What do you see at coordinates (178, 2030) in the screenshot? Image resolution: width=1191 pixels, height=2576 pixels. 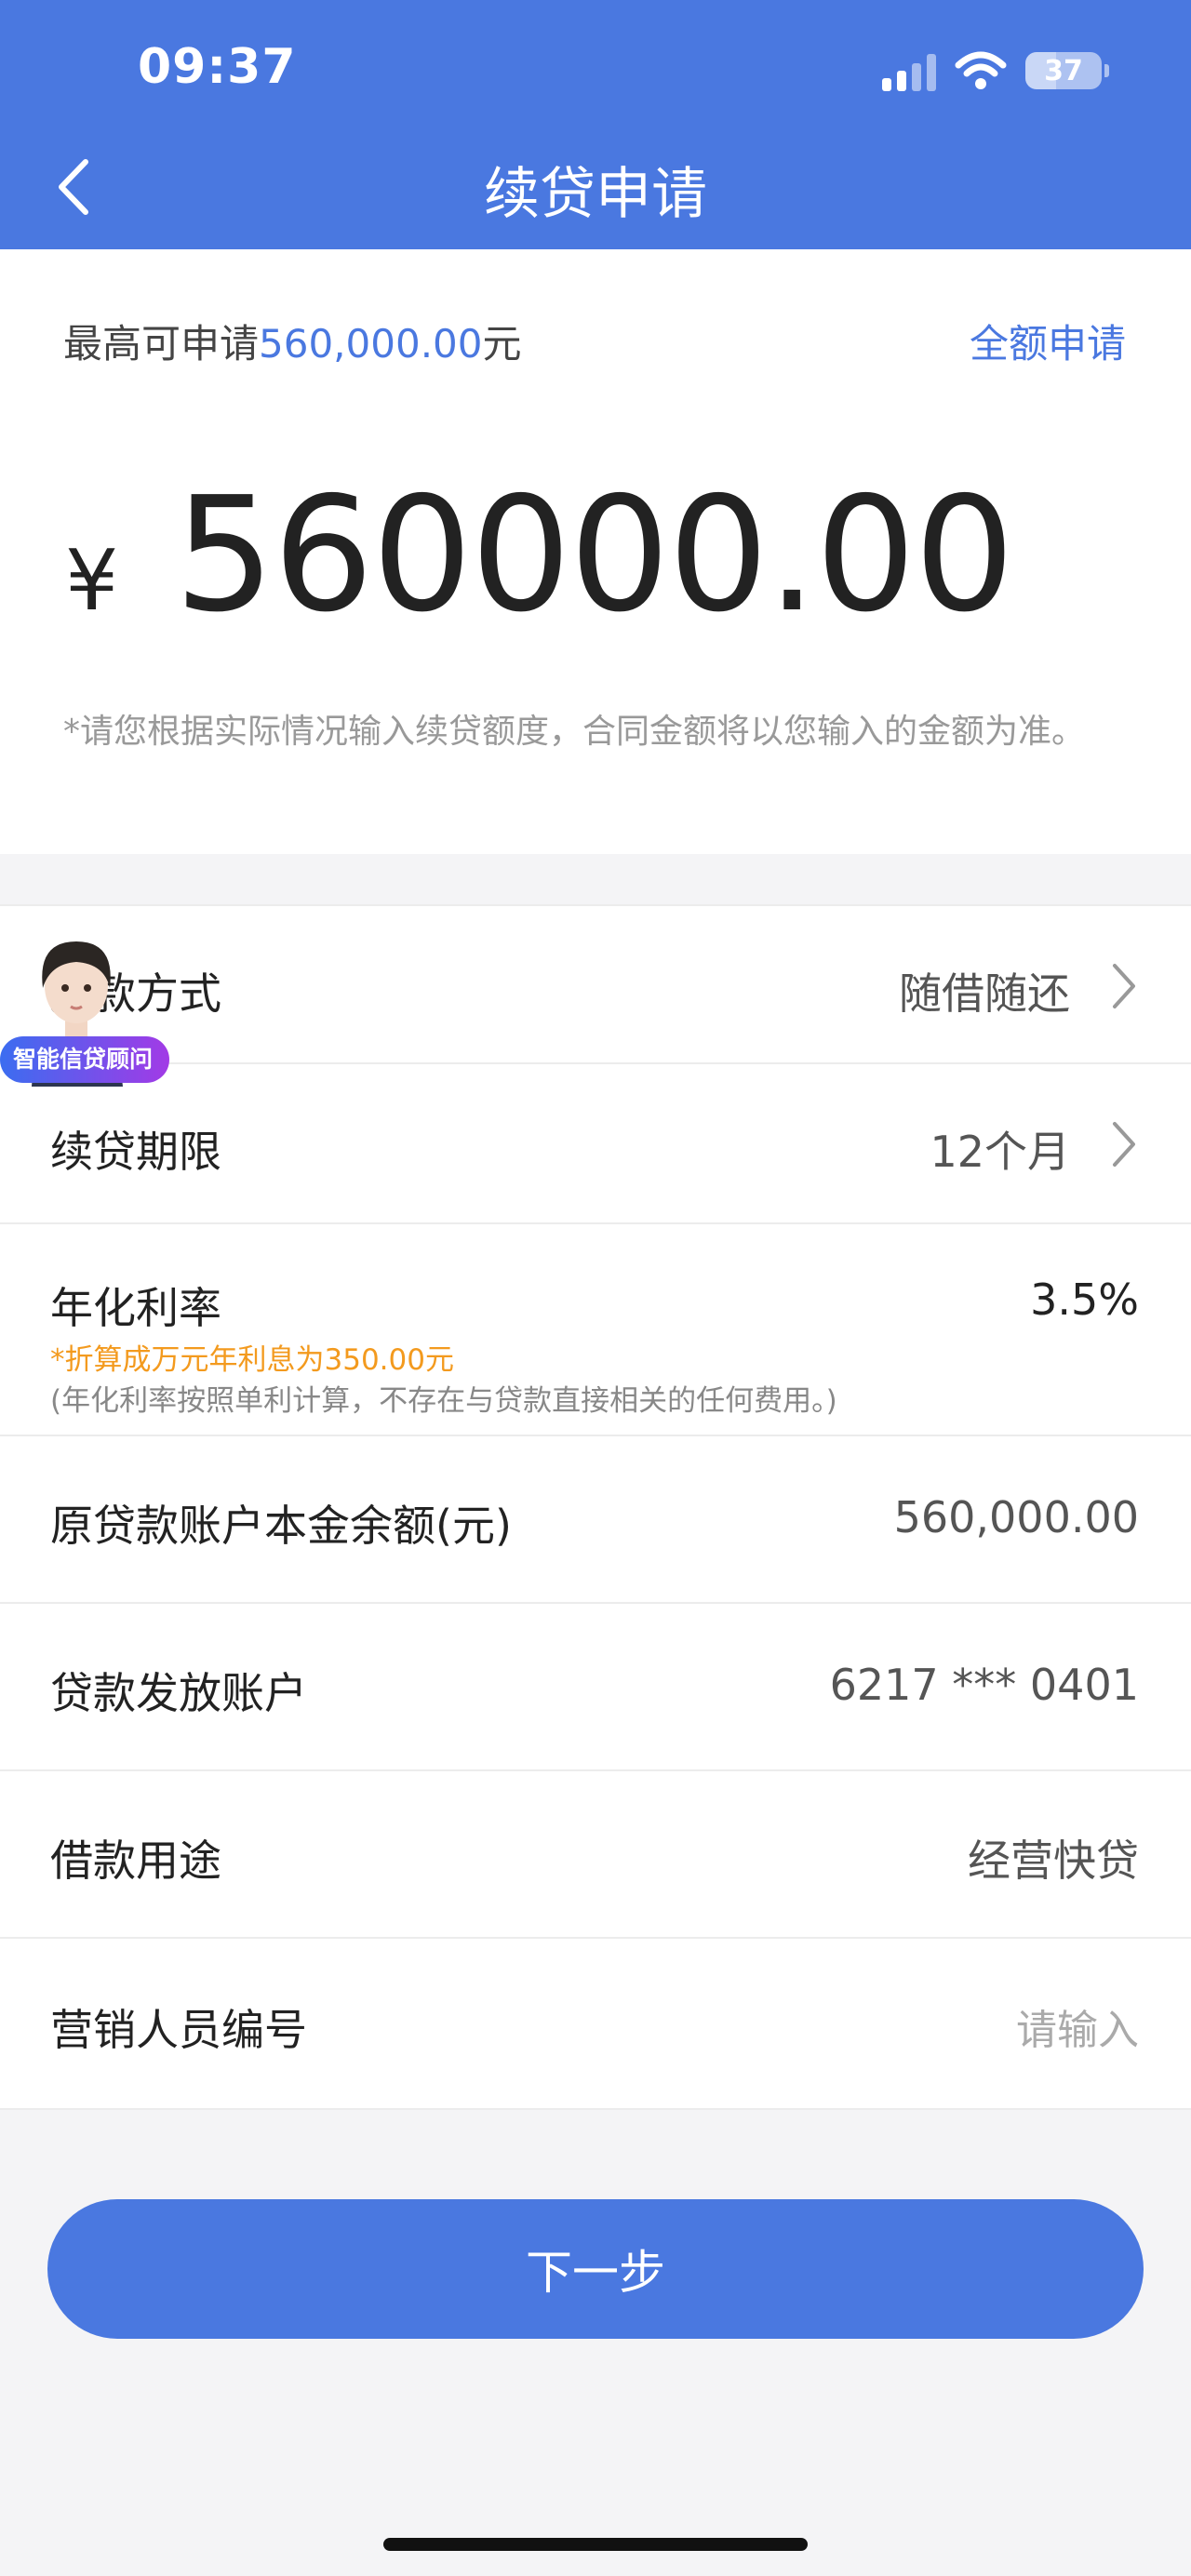 I see `marketer-id-label: 营销人员编号` at bounding box center [178, 2030].